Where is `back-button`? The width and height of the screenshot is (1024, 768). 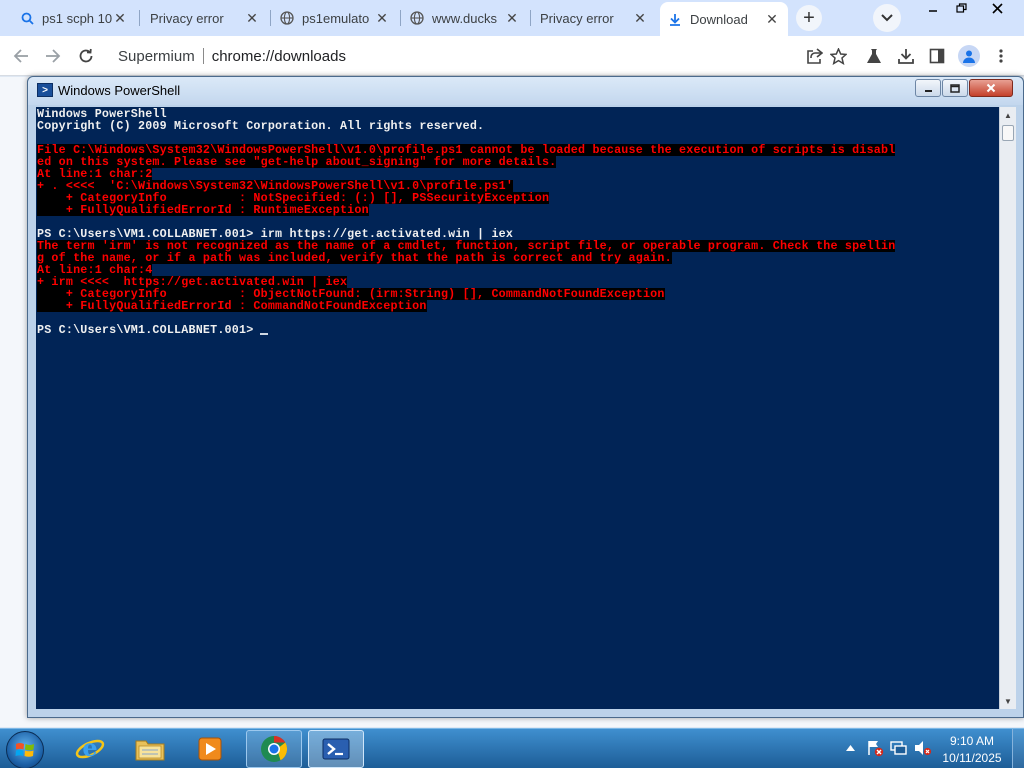
back-button is located at coordinates (21, 56).